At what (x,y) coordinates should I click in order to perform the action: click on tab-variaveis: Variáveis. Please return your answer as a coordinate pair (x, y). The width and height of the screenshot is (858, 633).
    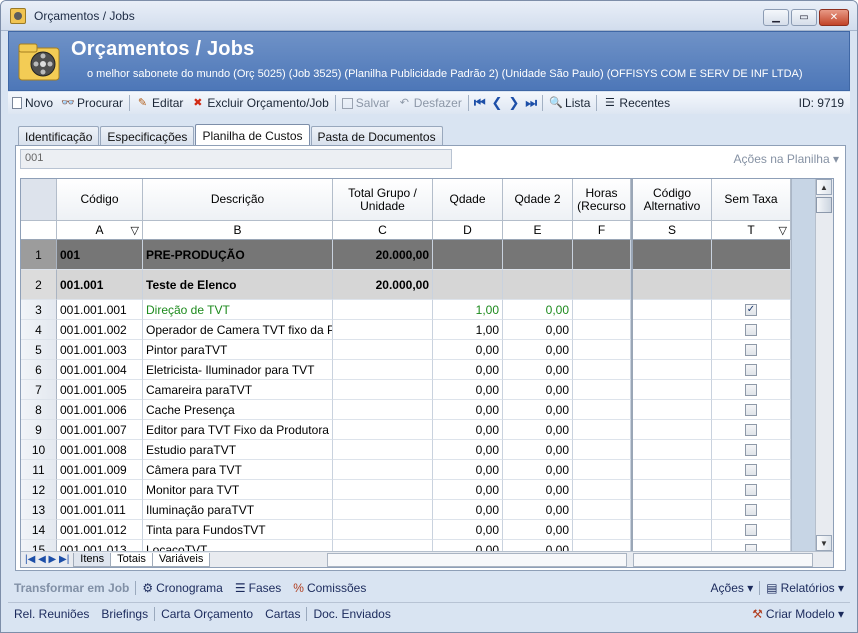
    Looking at the image, I should click on (181, 559).